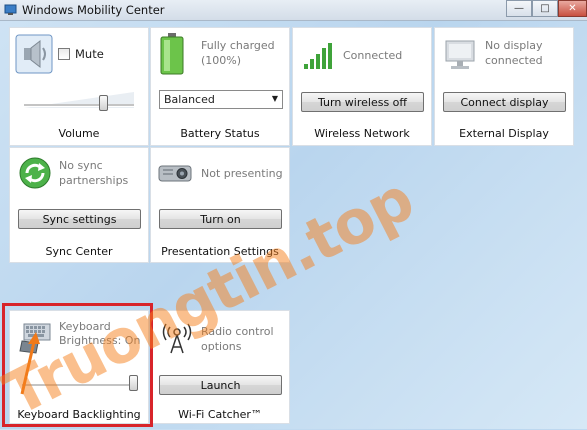 The image size is (587, 430). What do you see at coordinates (519, 8) in the screenshot?
I see `minimize-button: —` at bounding box center [519, 8].